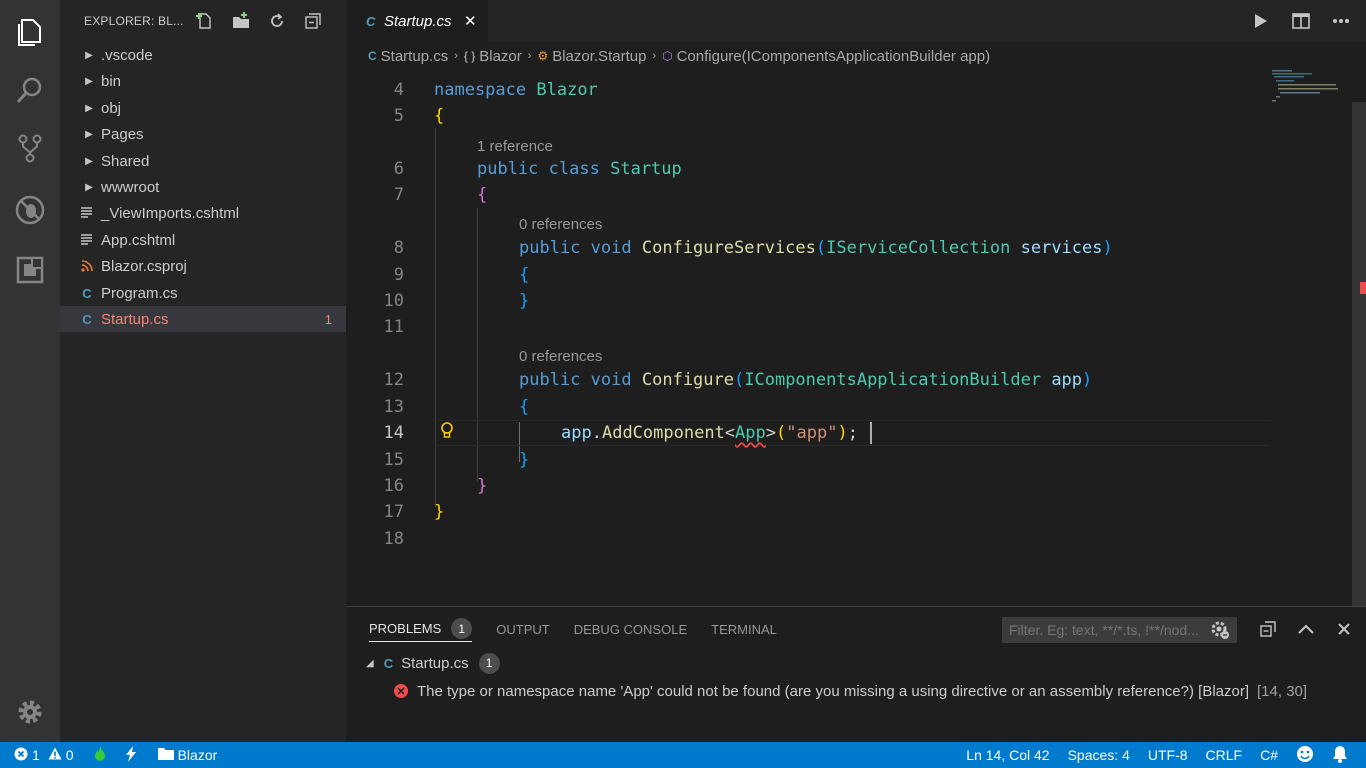 Image resolution: width=1366 pixels, height=768 pixels. What do you see at coordinates (630, 629) in the screenshot?
I see `tab-debug-console: DEBUG CONSOLE` at bounding box center [630, 629].